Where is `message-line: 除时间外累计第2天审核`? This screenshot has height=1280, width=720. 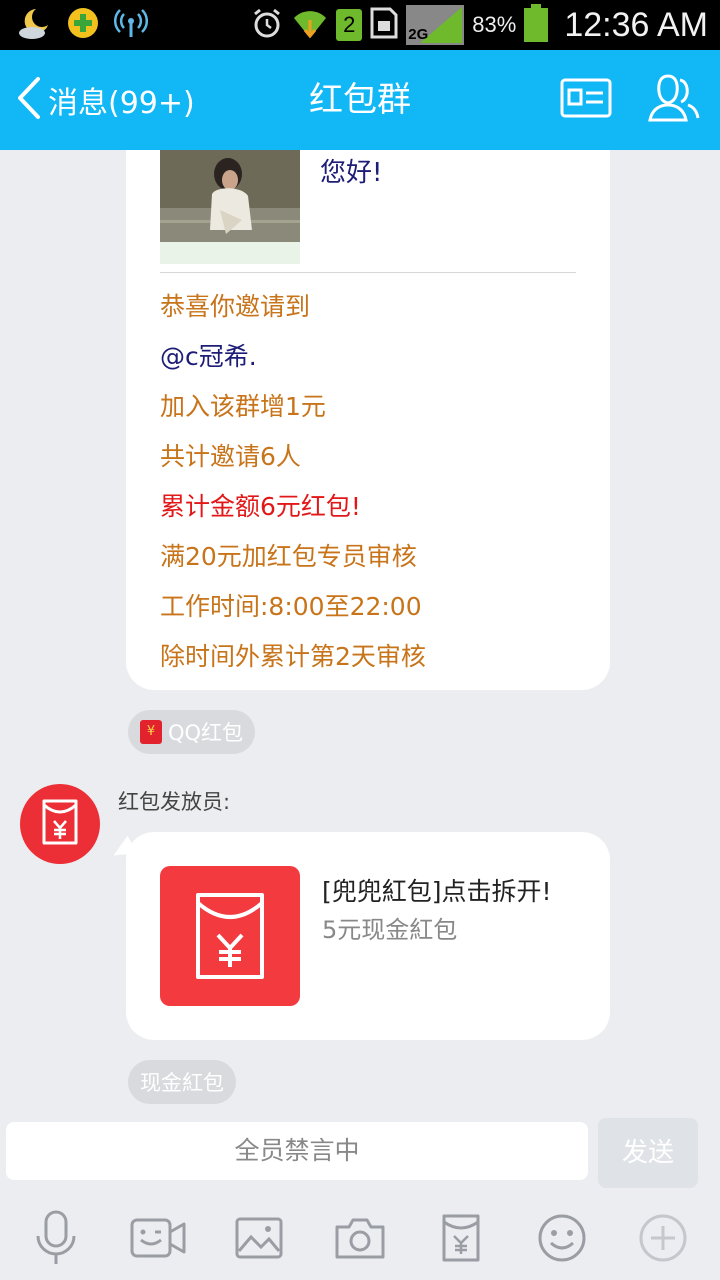 message-line: 除时间外累计第2天审核 is located at coordinates (293, 656).